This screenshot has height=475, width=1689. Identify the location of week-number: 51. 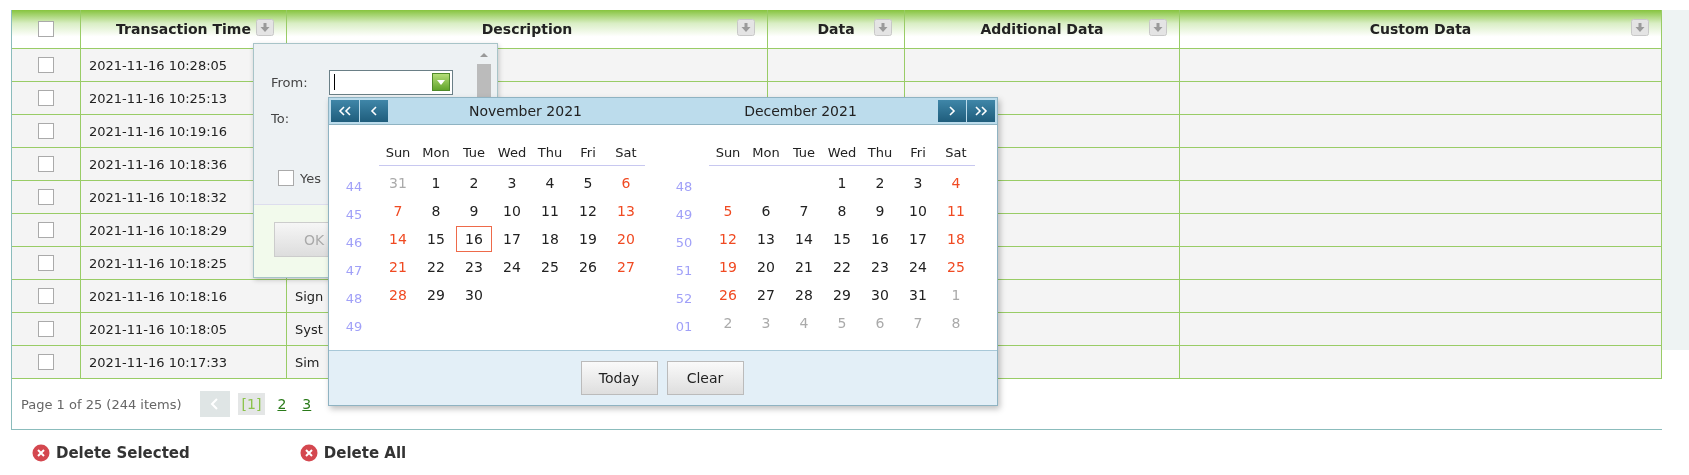
(684, 270).